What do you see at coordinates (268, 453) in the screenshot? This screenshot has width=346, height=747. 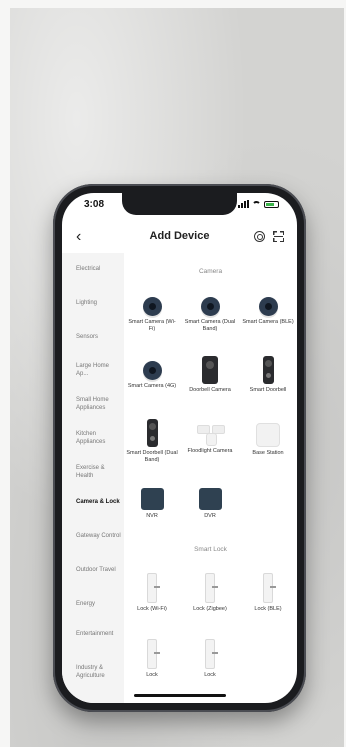 I see `device-label: Base Station` at bounding box center [268, 453].